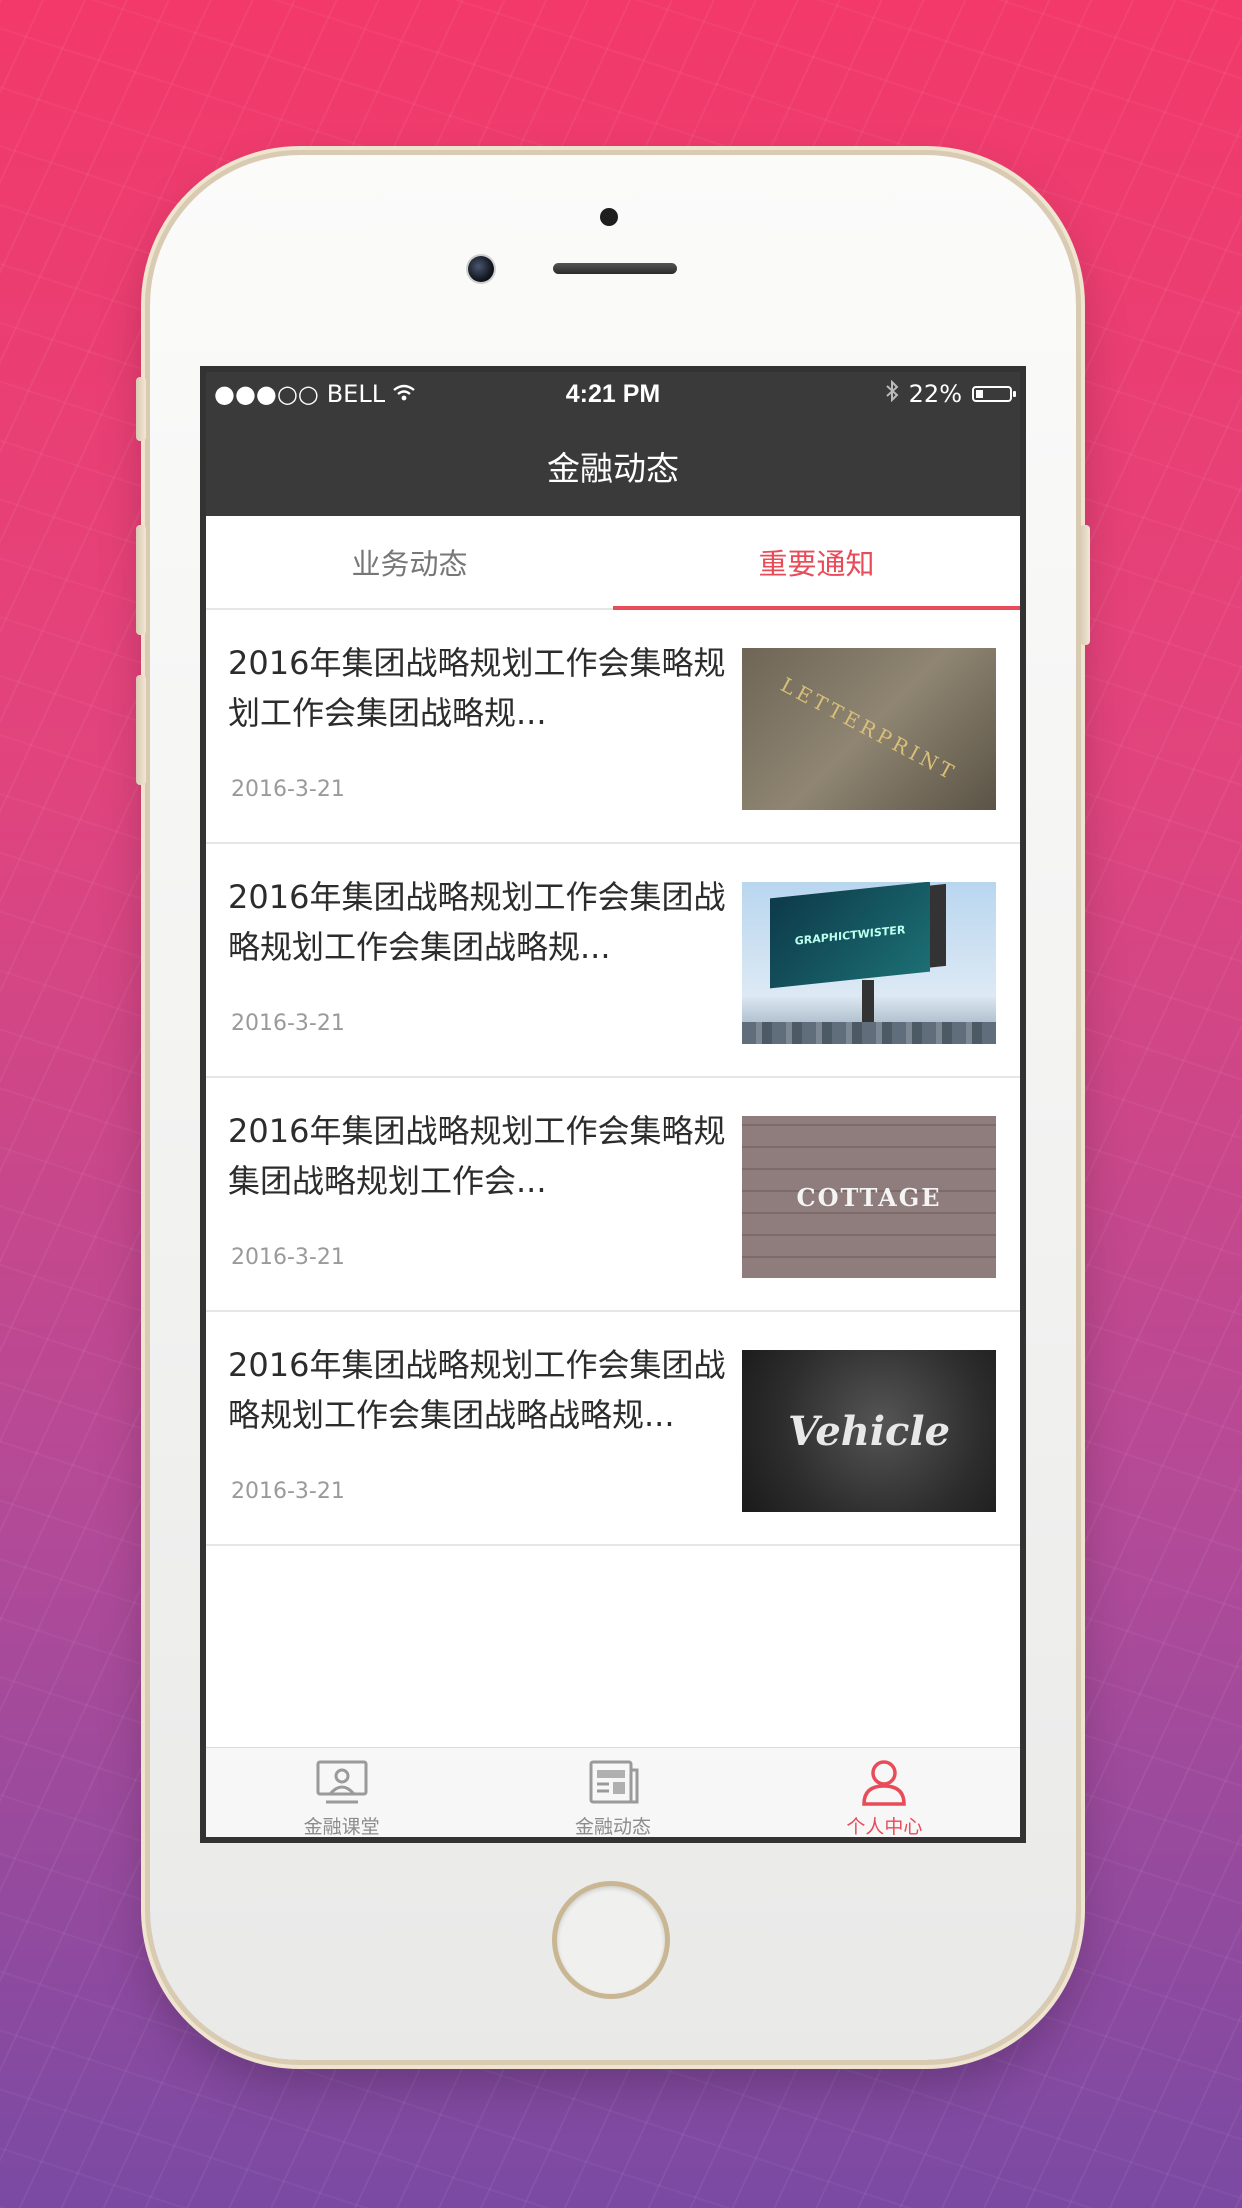  I want to click on tabbar-label: 金融动态, so click(612, 1826).